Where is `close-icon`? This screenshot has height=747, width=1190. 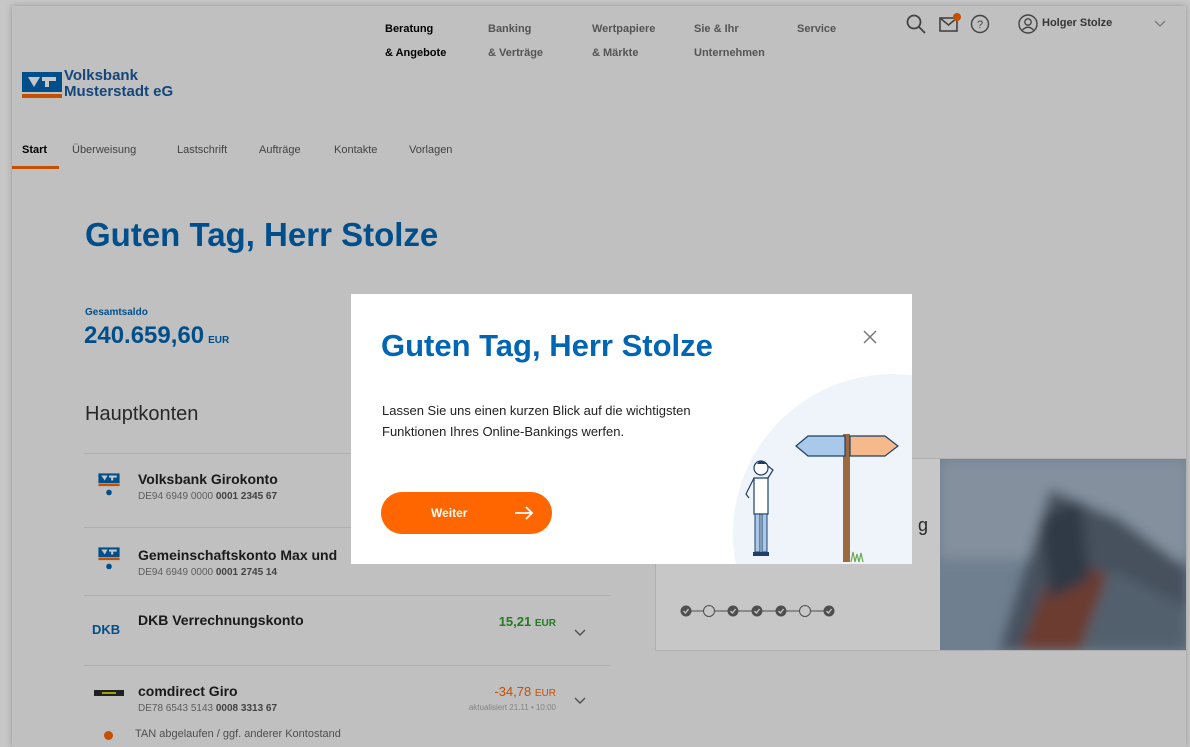
close-icon is located at coordinates (870, 337).